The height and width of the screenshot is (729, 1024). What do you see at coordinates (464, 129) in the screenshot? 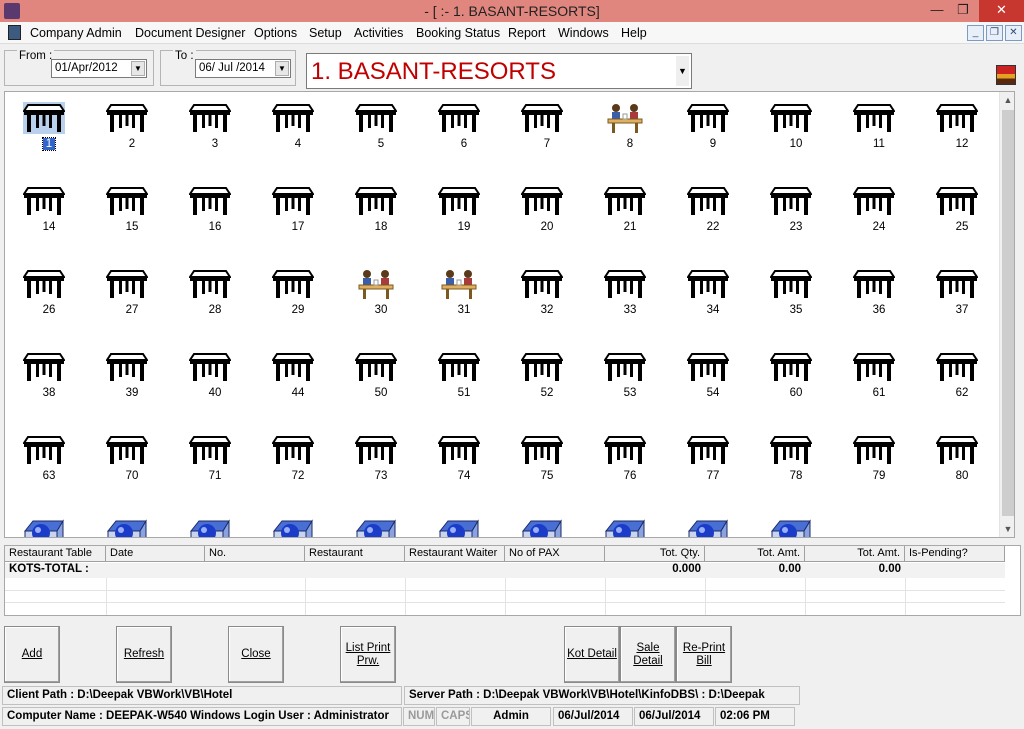
I see `table-tile: 6` at bounding box center [464, 129].